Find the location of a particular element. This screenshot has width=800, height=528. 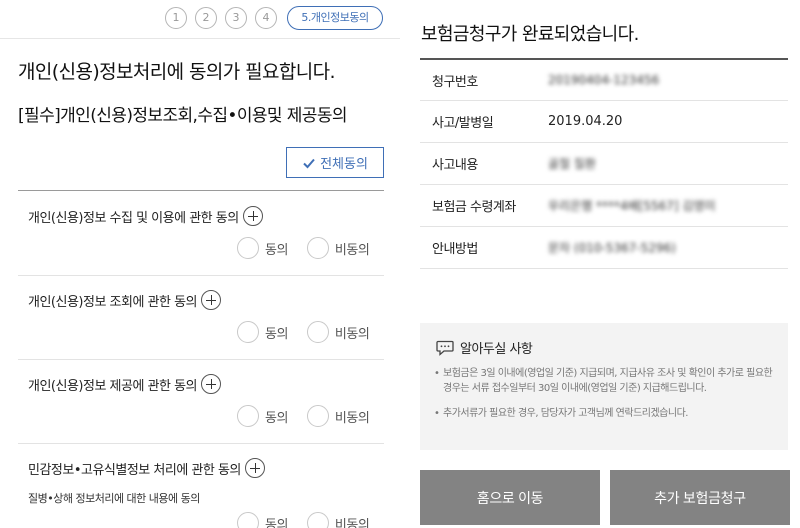

claim-number-value: 20190404-123456 is located at coordinates (604, 80).